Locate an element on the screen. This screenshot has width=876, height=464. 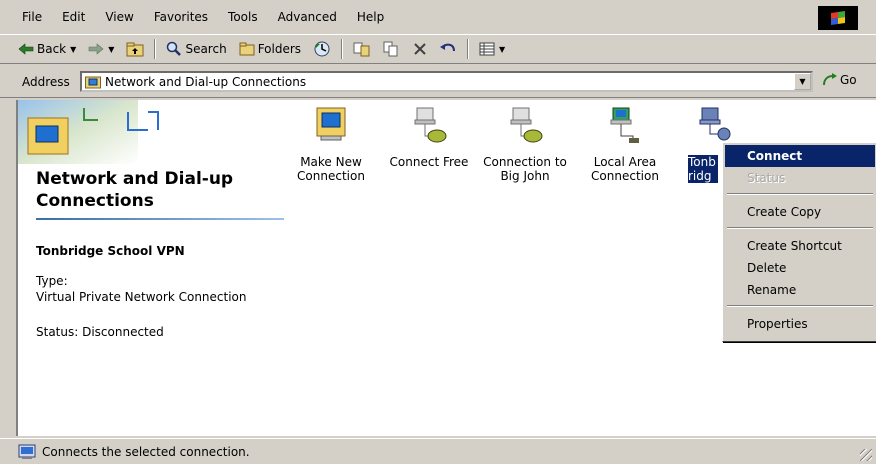
menu-favorites: Favorites is located at coordinates (181, 17).